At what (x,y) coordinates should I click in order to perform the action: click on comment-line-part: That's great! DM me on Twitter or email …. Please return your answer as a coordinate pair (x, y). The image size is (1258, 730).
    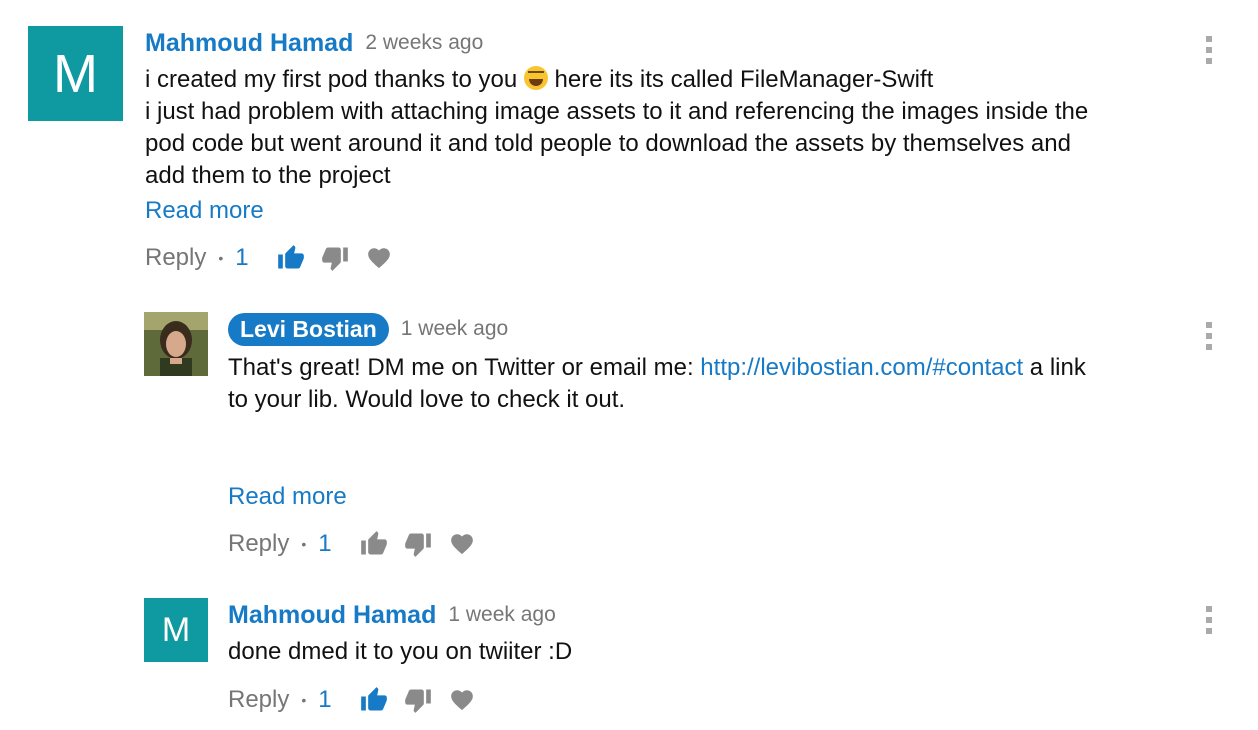
    Looking at the image, I should click on (464, 367).